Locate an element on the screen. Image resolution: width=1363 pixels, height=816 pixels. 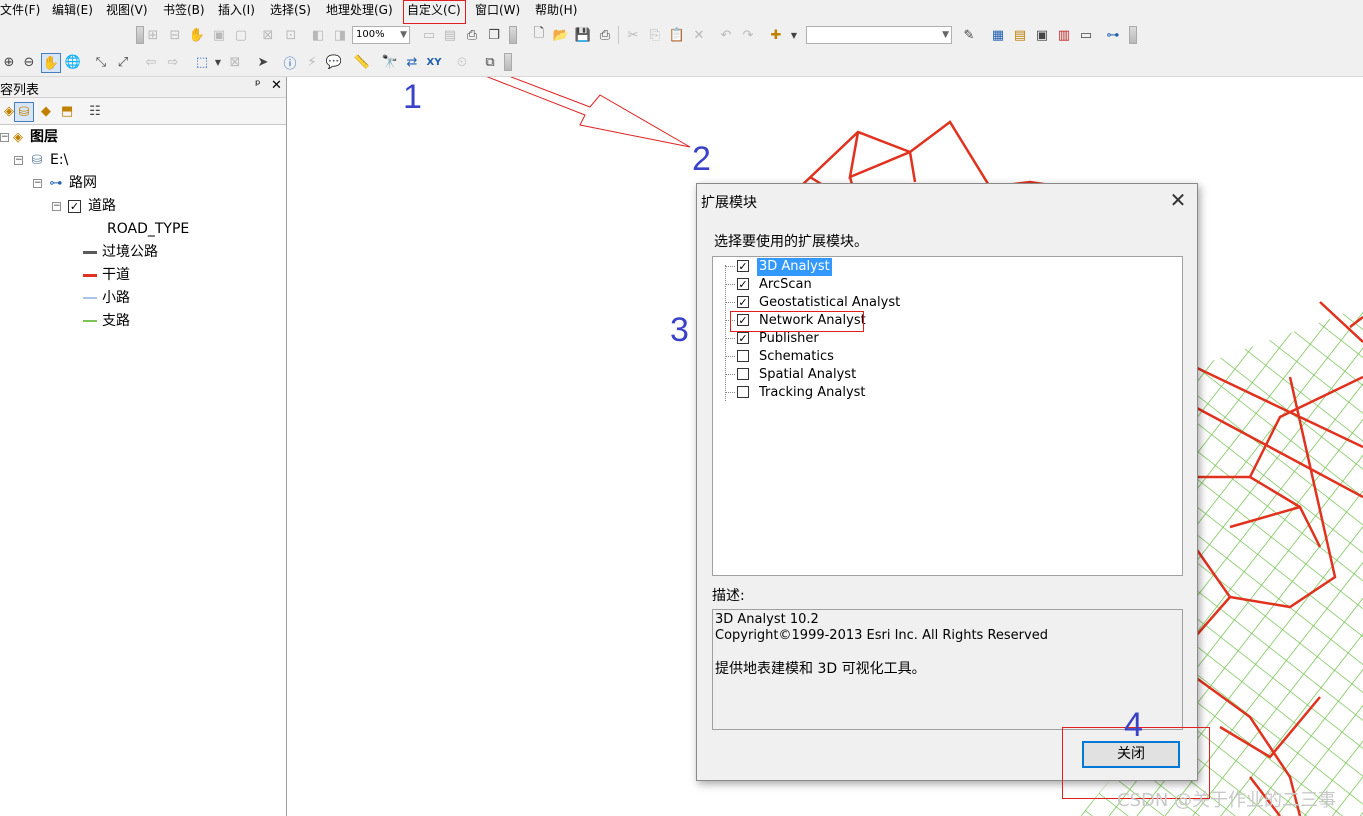
toggle-draft-icon: ▭ is located at coordinates (429, 35).